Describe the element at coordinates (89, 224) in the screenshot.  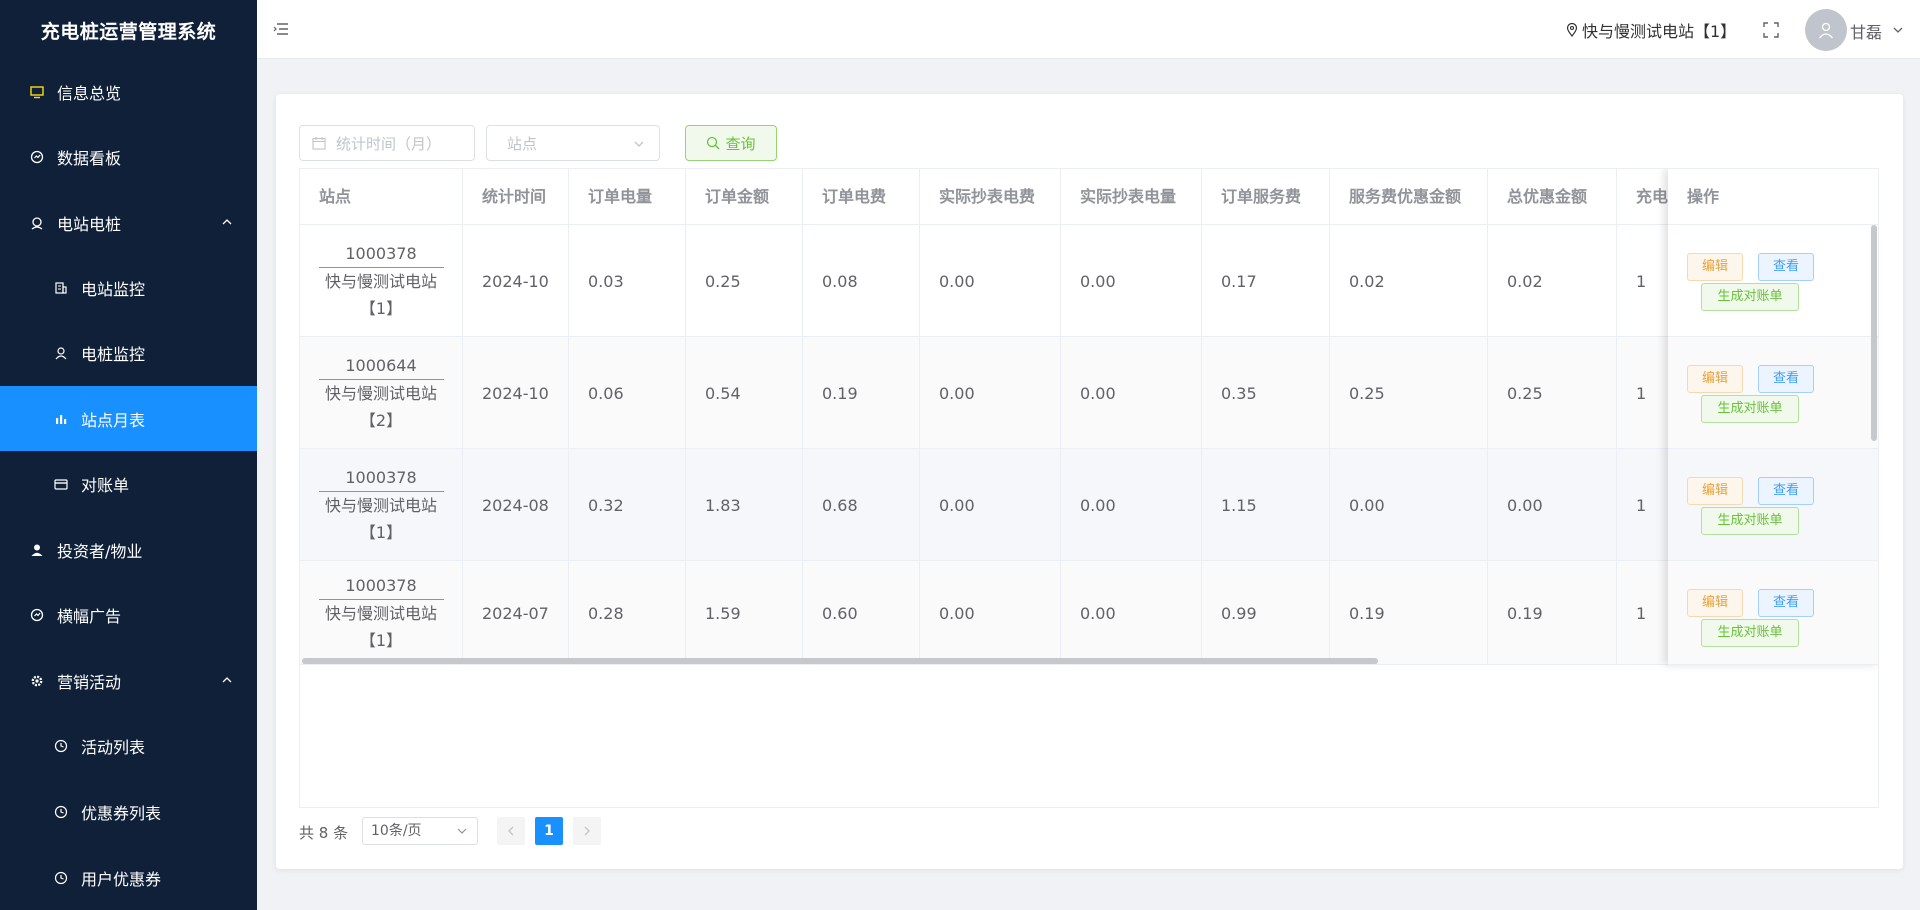
I see `sidebar-item-label: 电站电桩` at that location.